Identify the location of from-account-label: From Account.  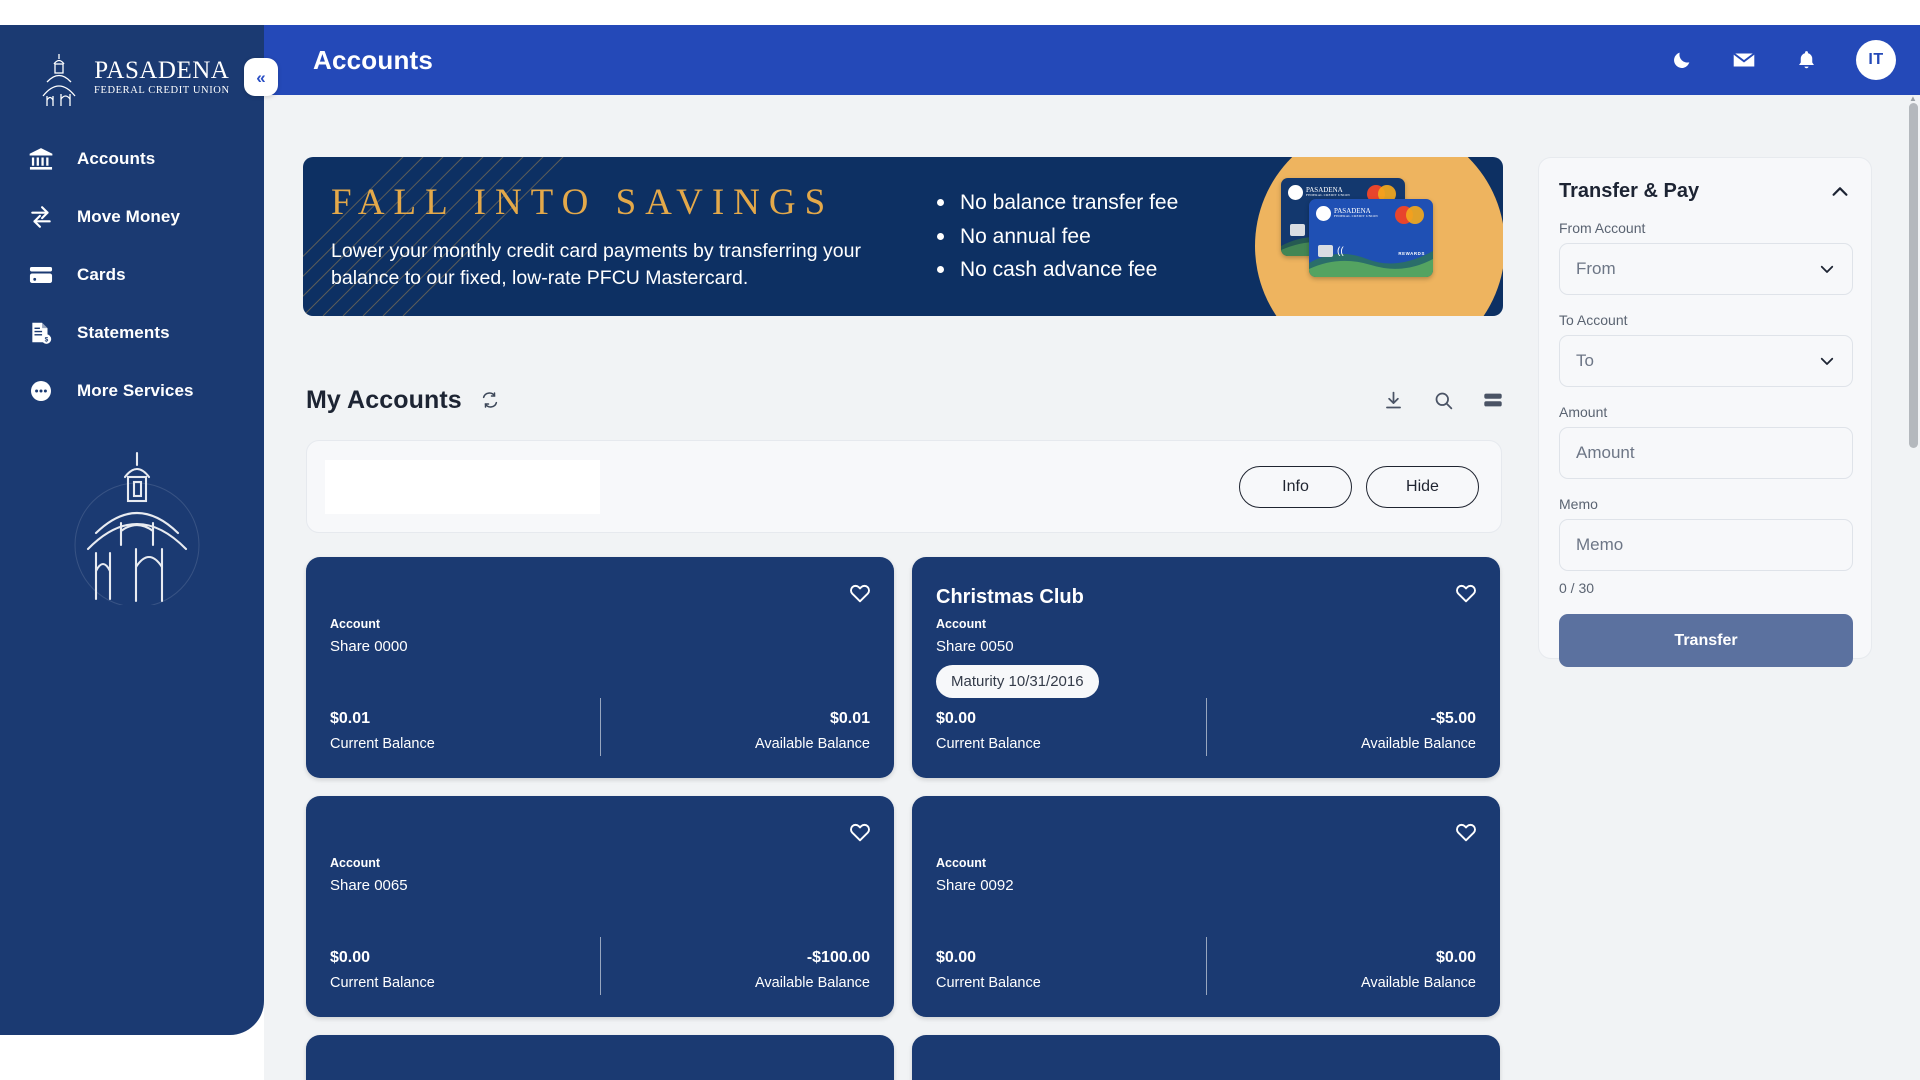
(1602, 228).